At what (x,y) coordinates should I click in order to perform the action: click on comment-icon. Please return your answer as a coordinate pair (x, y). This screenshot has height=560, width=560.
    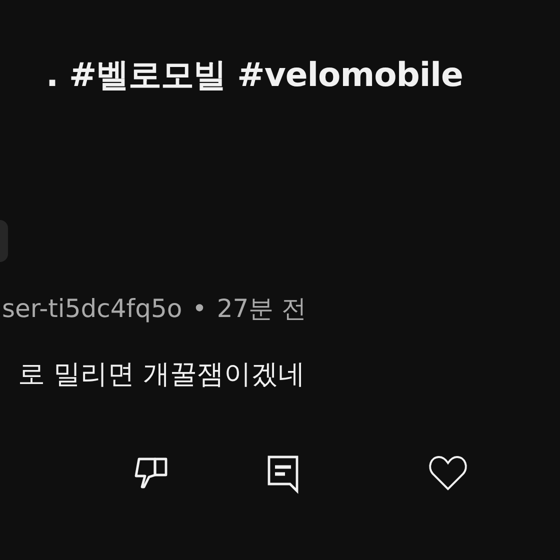
    Looking at the image, I should click on (283, 474).